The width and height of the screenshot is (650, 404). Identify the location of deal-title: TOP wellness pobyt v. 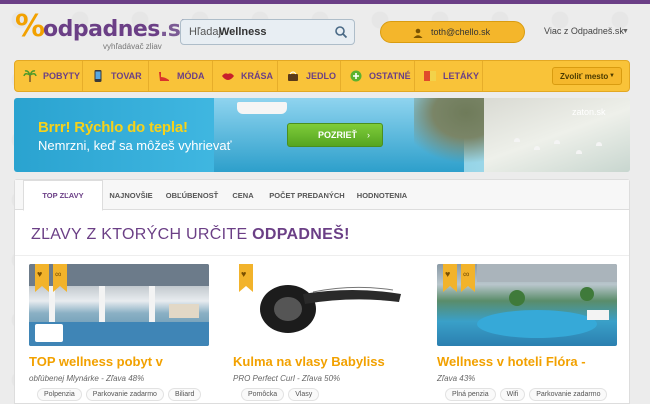
(96, 361).